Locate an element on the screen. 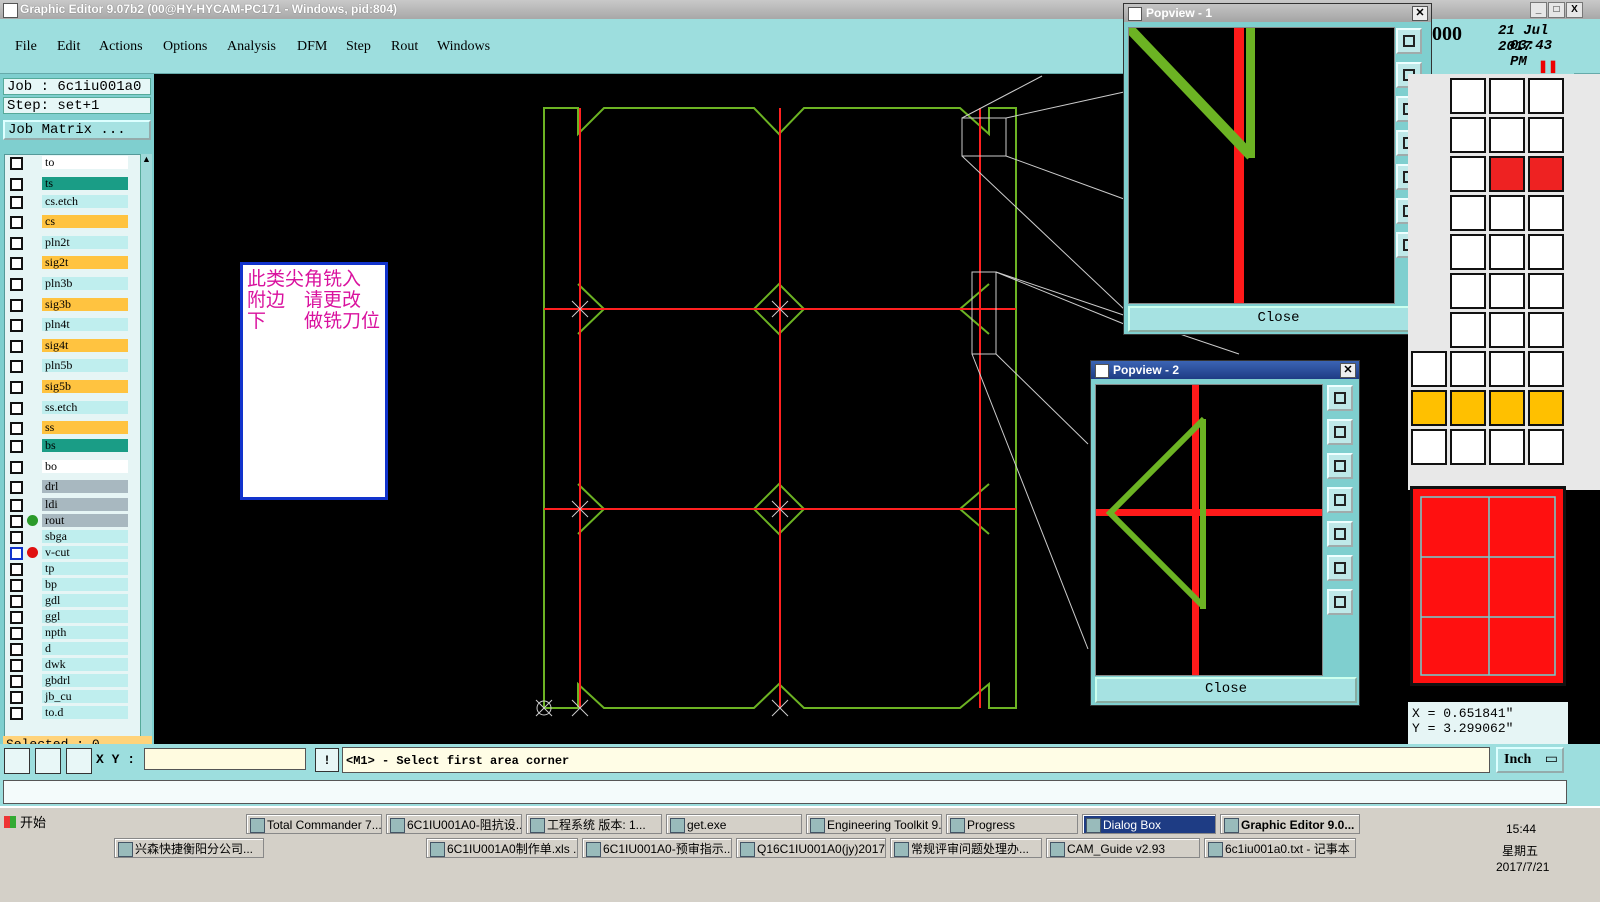 This screenshot has height=902, width=1600. layer-row: gdl is located at coordinates (74, 601).